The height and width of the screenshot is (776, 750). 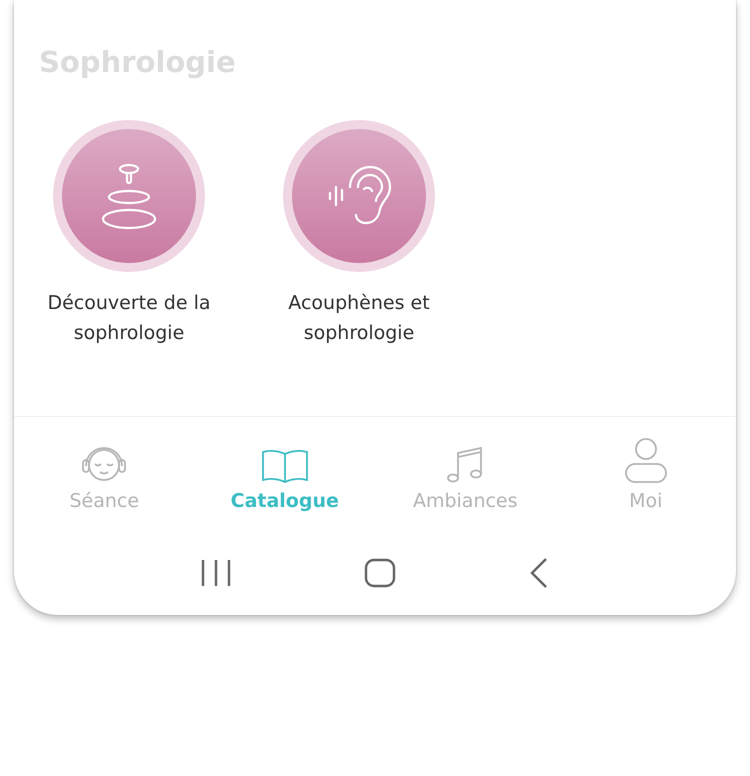 I want to click on nav-tab: Ambiances, so click(x=465, y=473).